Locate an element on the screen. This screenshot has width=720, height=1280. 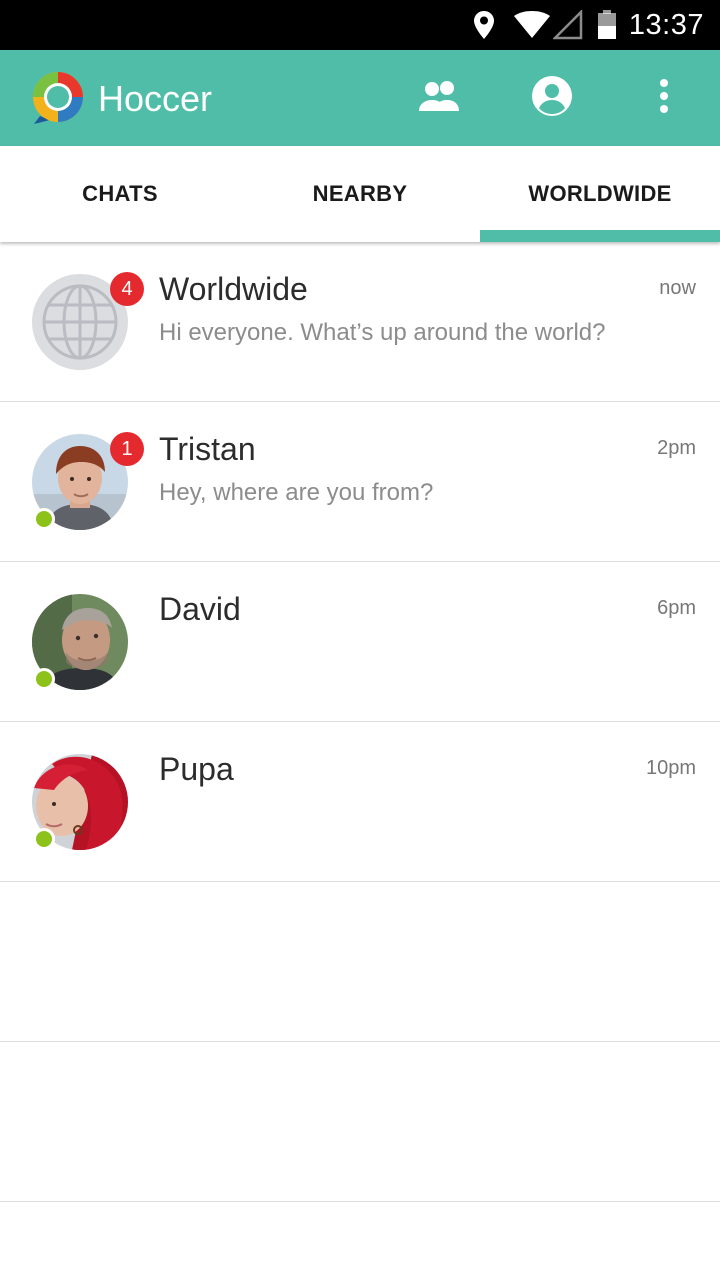
tab-indicator is located at coordinates (600, 236).